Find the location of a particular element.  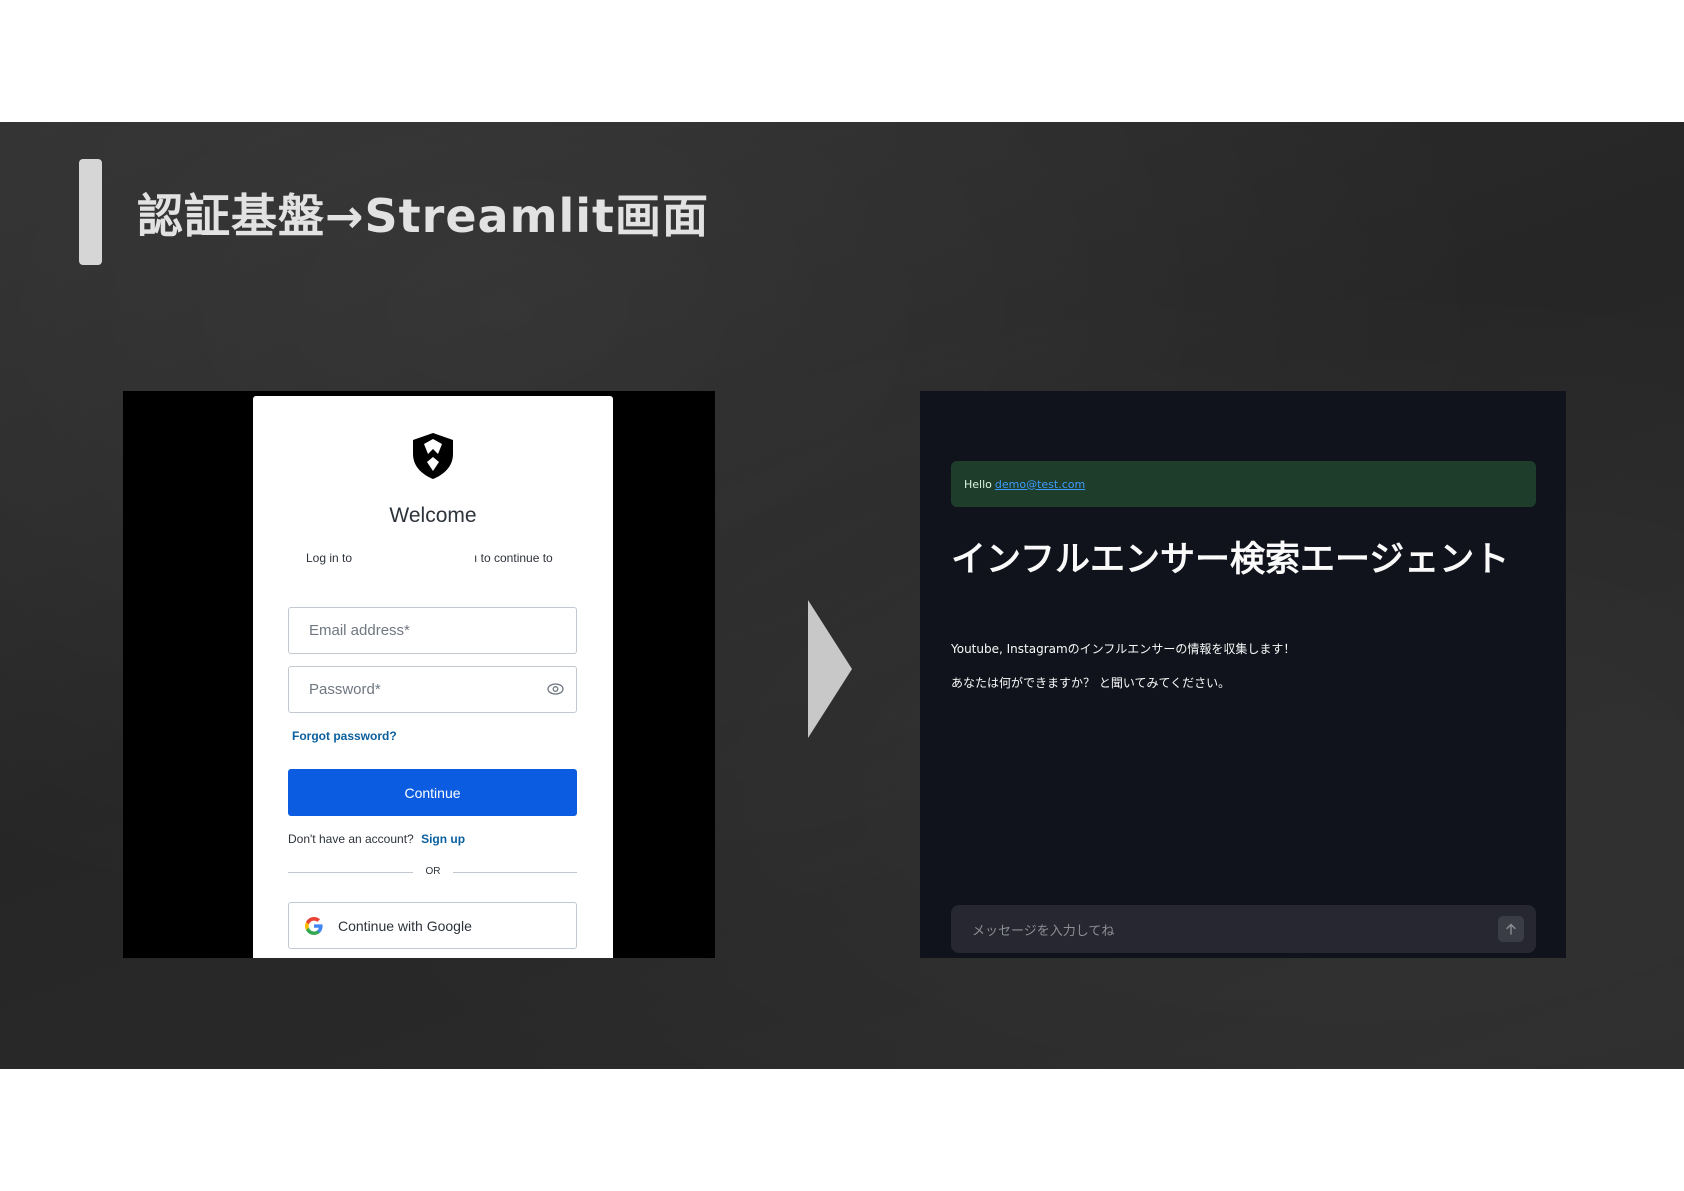

or-divider-label: OR is located at coordinates (433, 871).